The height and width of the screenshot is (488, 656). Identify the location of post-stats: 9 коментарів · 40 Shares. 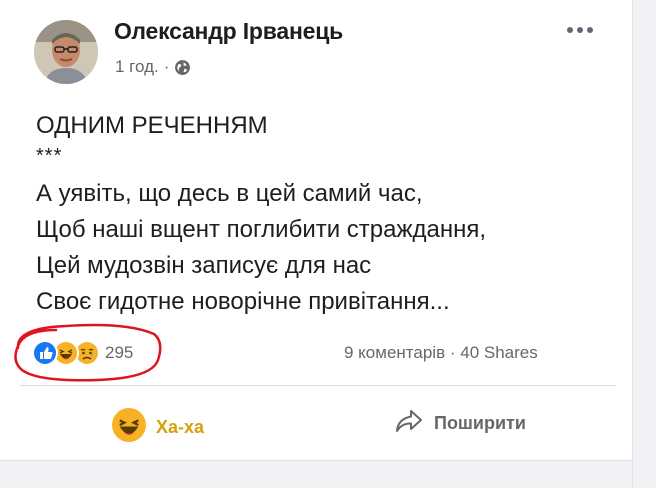
(441, 353).